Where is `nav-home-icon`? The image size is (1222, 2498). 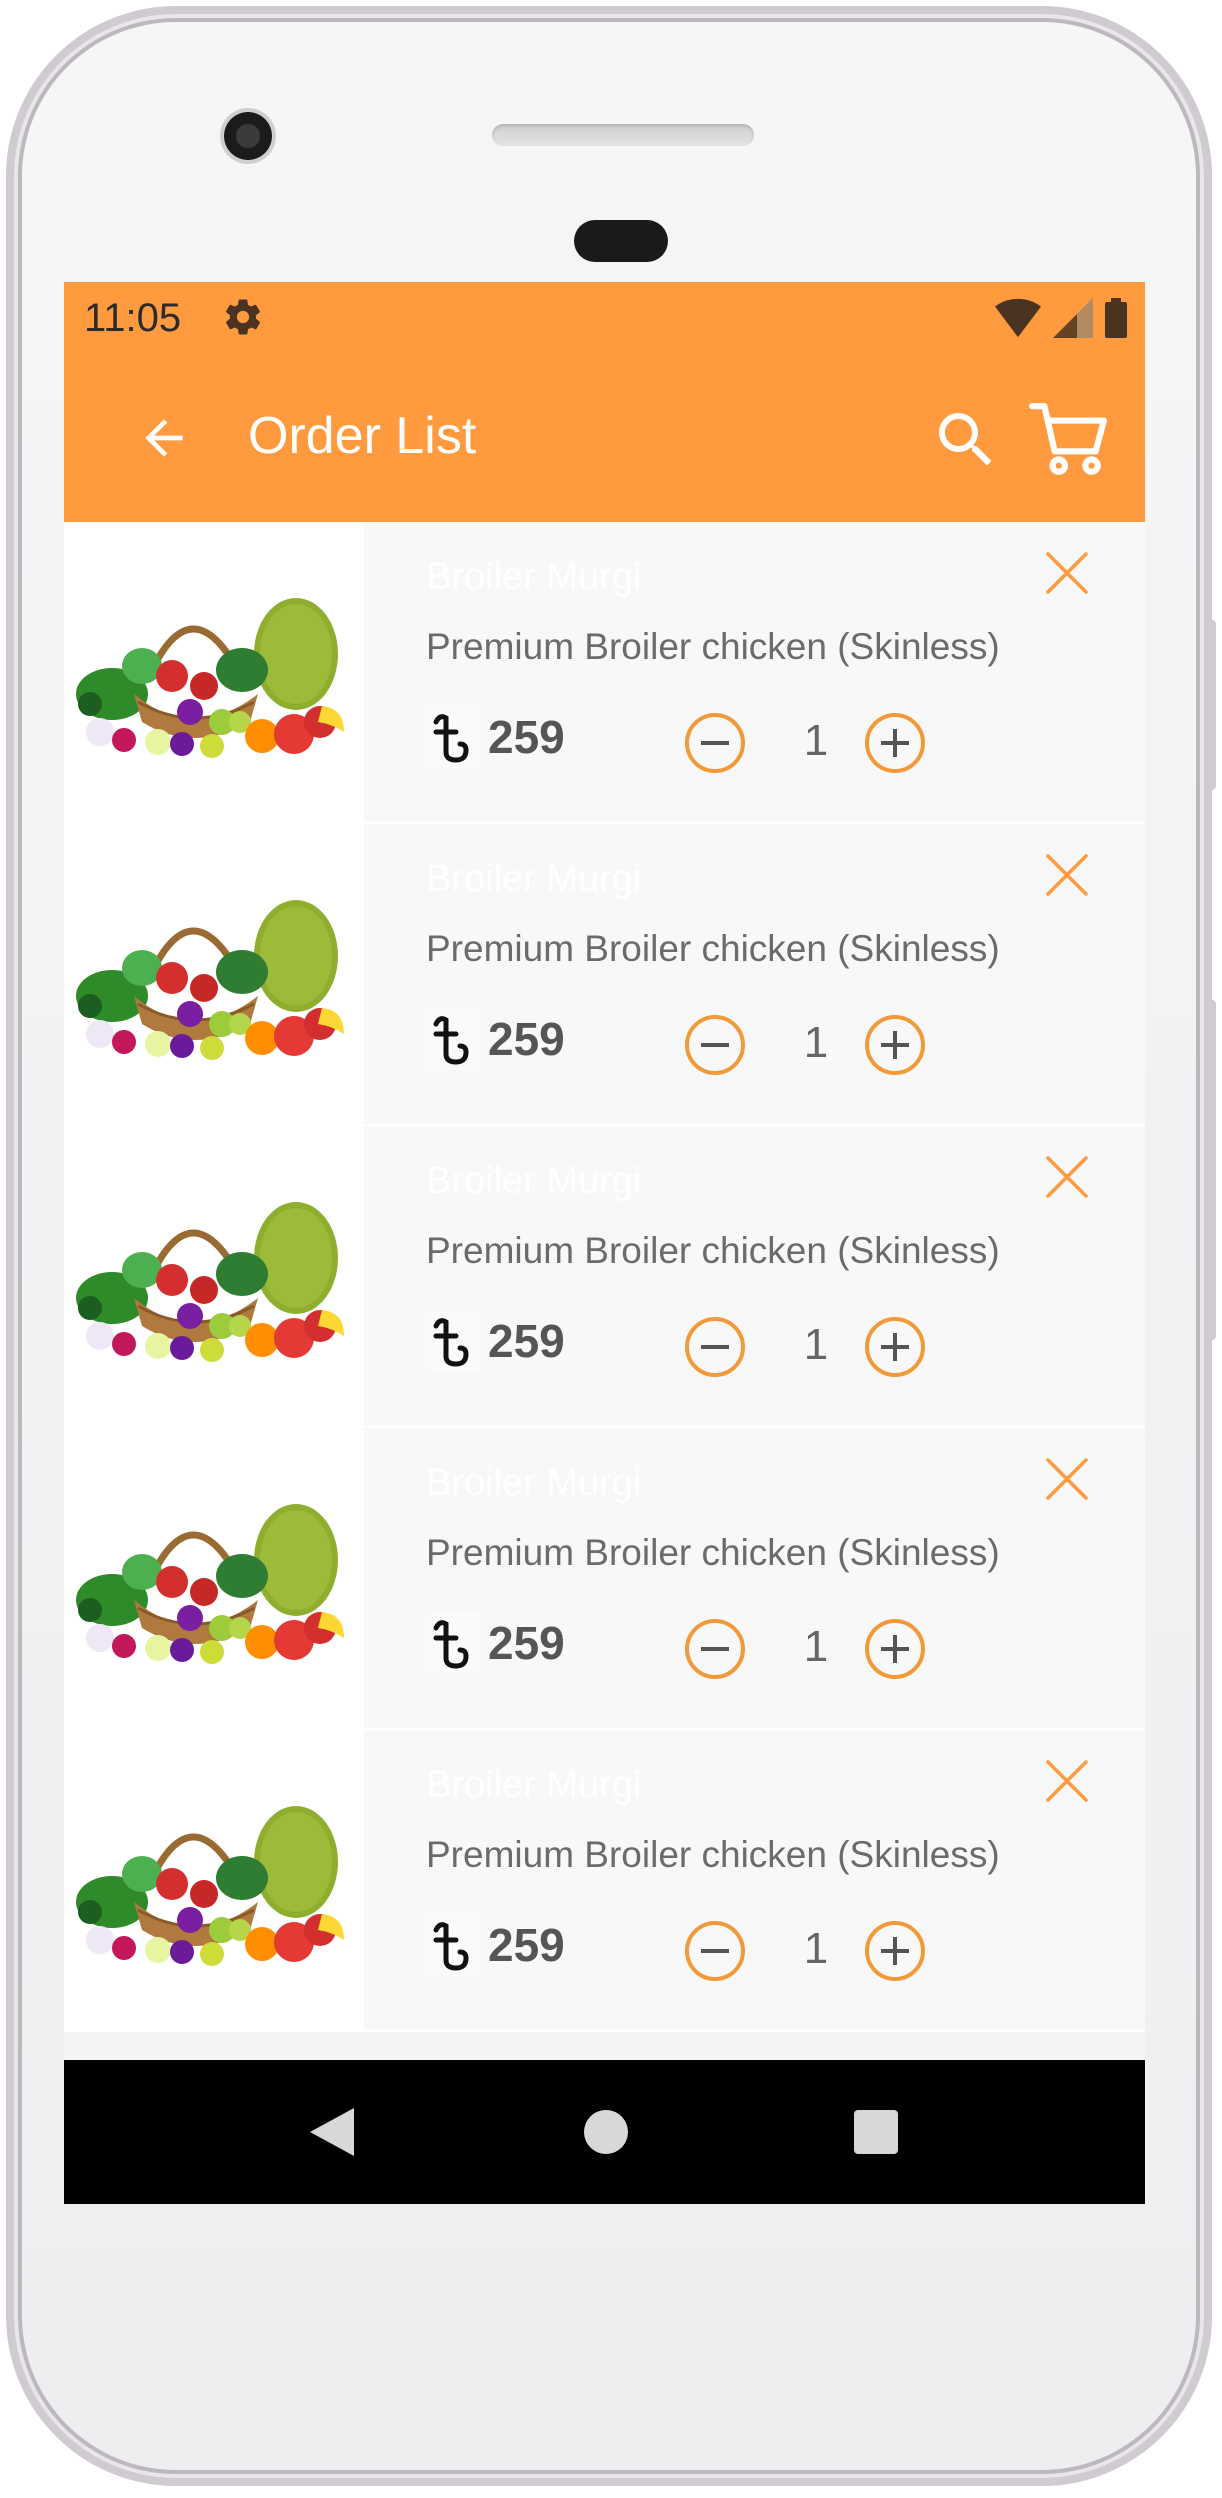
nav-home-icon is located at coordinates (606, 2132).